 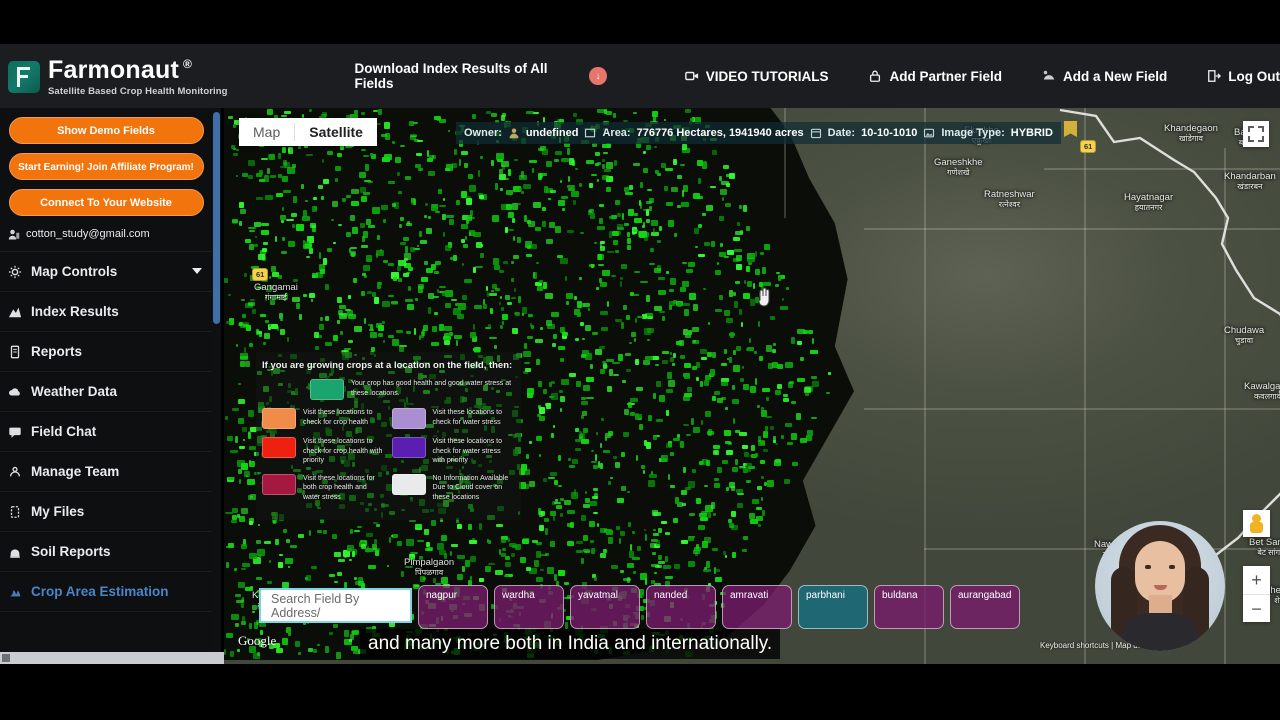 I want to click on horizontal-scrollbar, so click(x=112, y=658).